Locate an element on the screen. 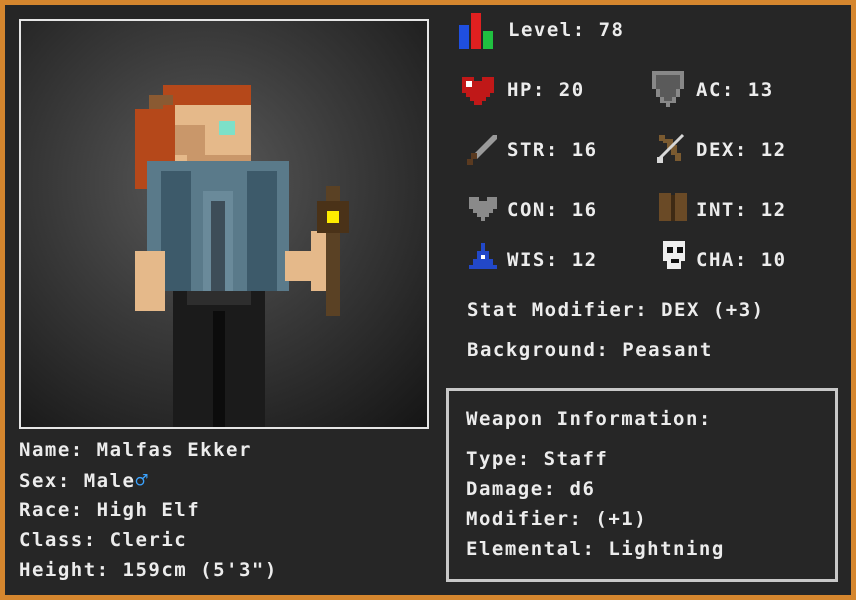 This screenshot has width=856, height=600. heart-icon is located at coordinates (478, 91).